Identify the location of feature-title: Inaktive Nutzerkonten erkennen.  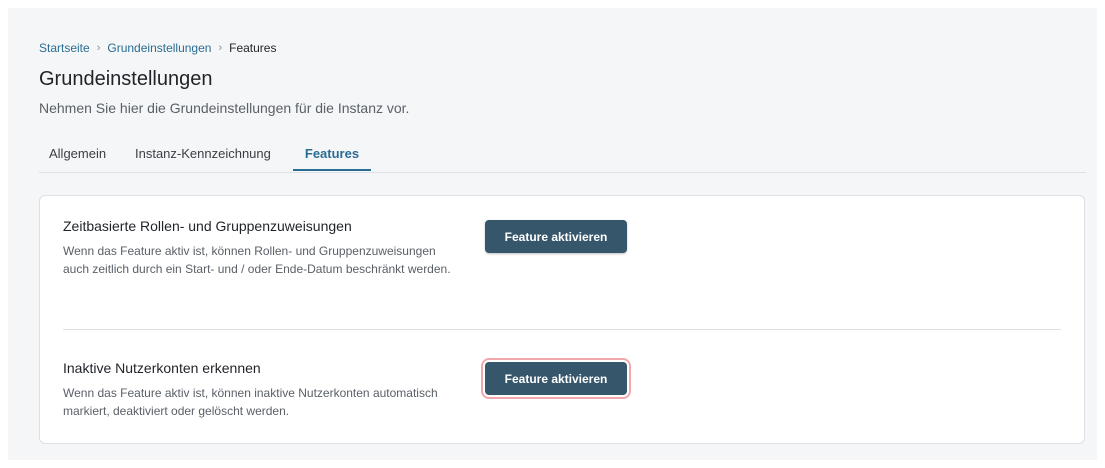
(162, 368).